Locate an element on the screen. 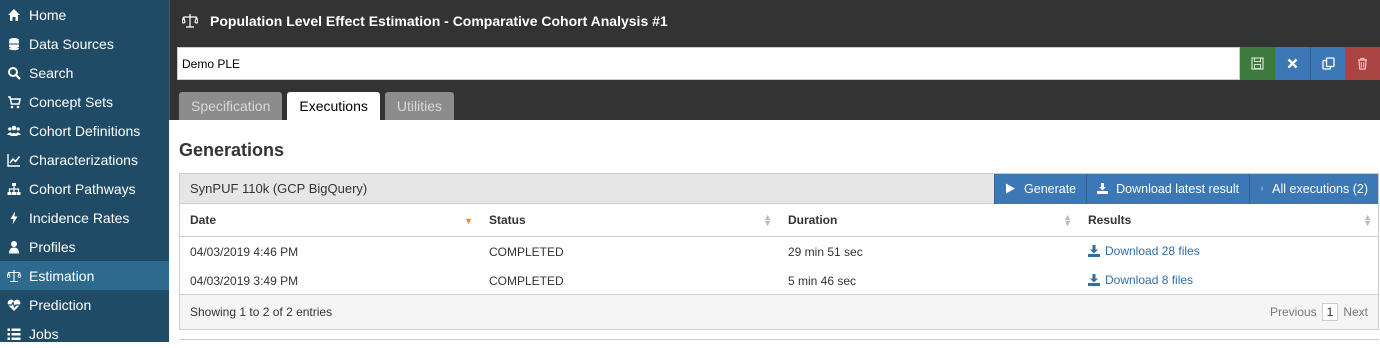  sidebar-item-concept-sets: Concept Sets is located at coordinates (84, 101).